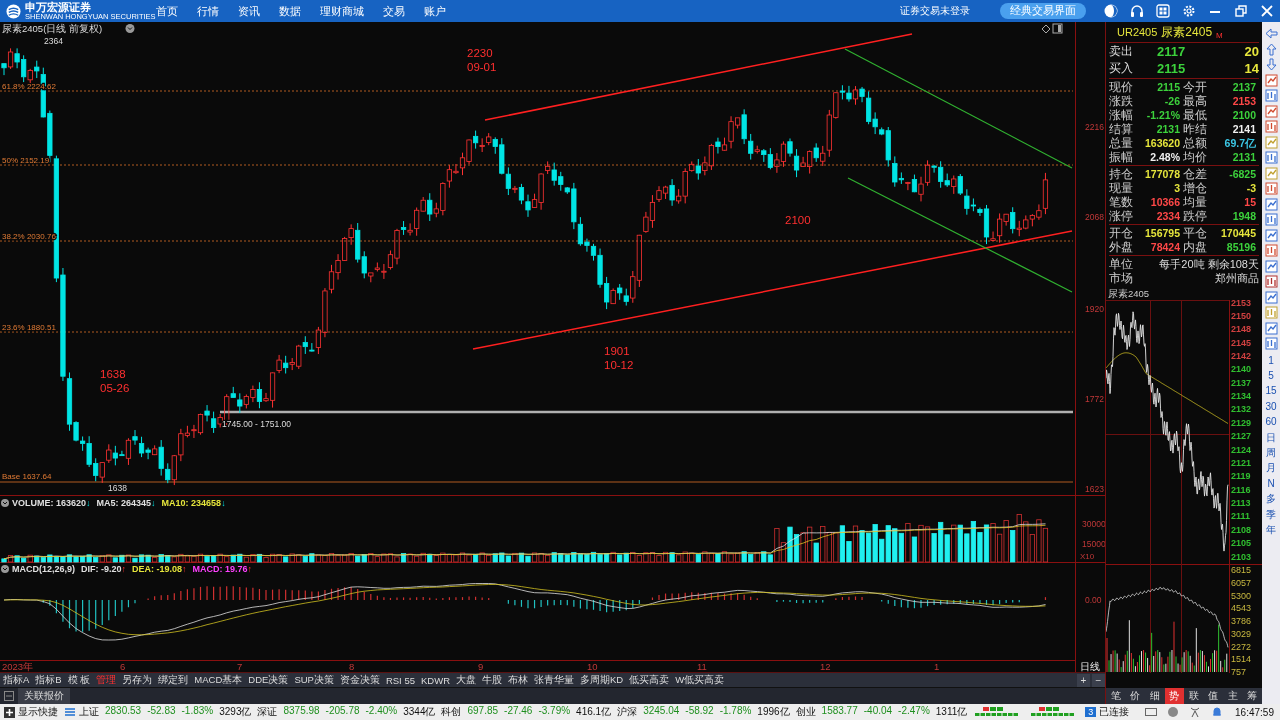 Image resolution: width=1280 pixels, height=720 pixels. Describe the element at coordinates (1121, 87) in the screenshot. I see `quote-label: 现价` at that location.